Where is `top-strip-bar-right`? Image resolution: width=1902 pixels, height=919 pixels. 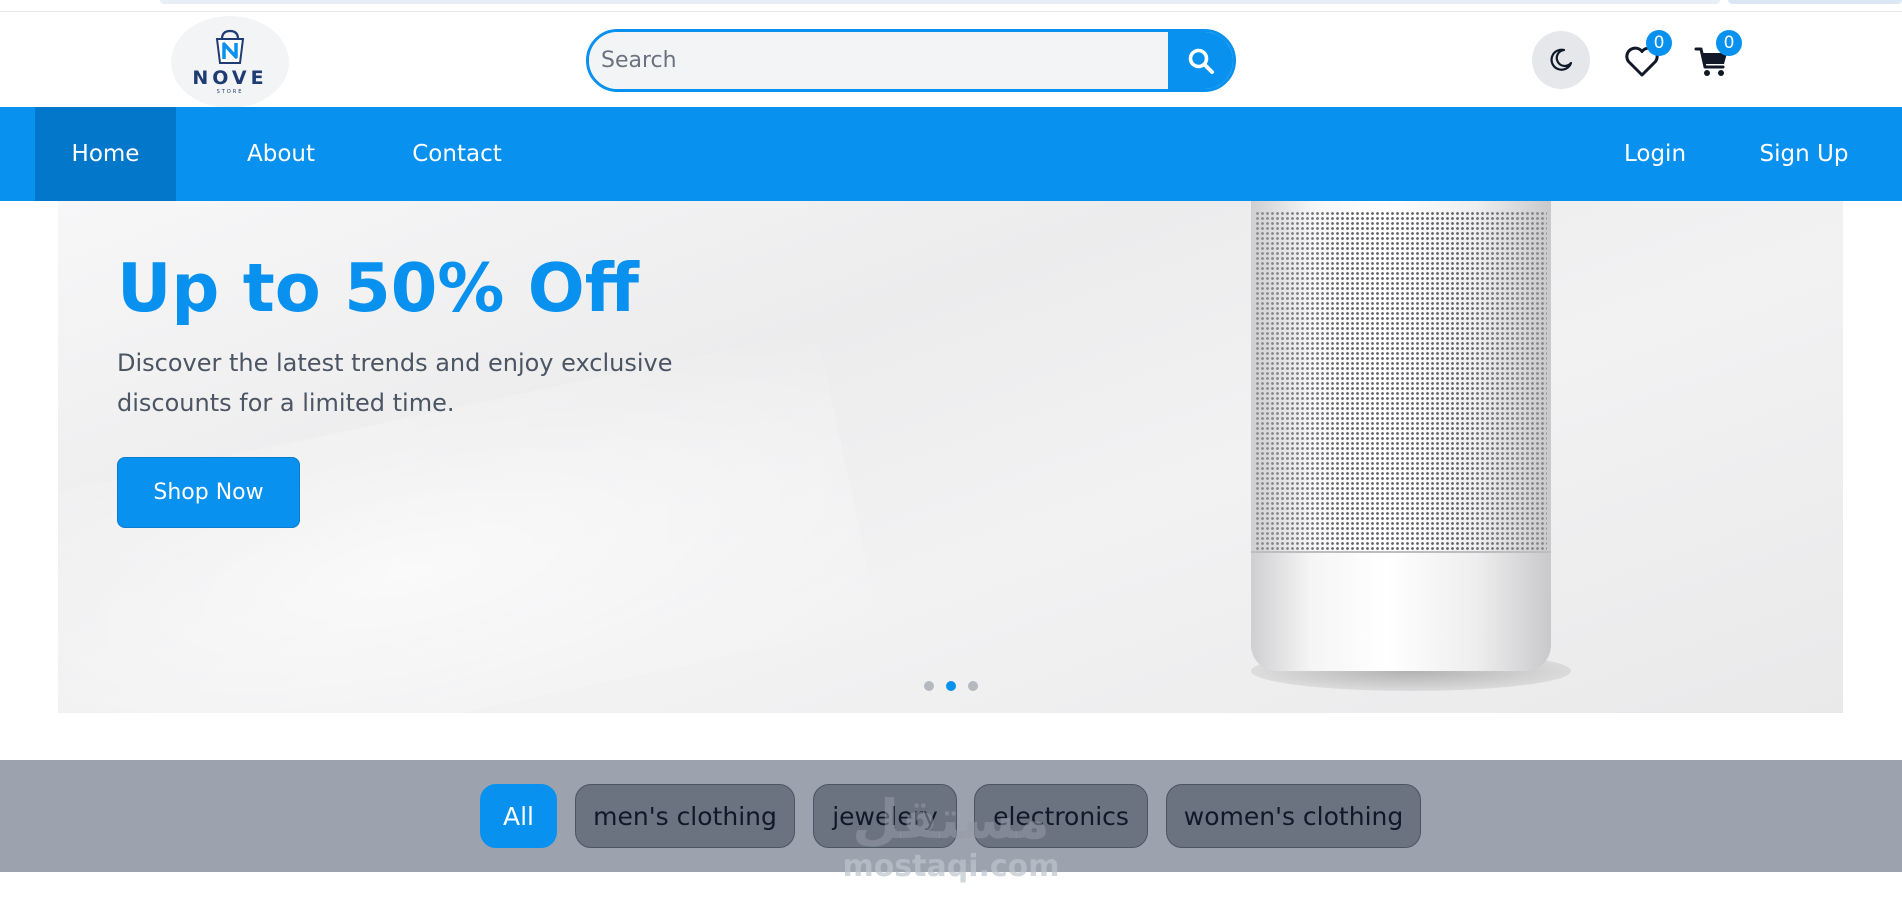 top-strip-bar-right is located at coordinates (1815, 2).